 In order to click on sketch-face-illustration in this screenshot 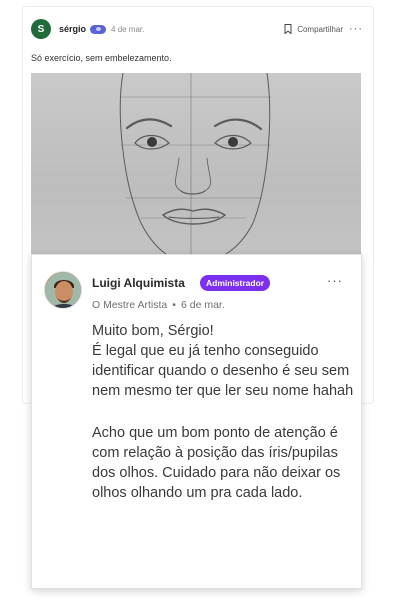, I will do `click(195, 168)`.